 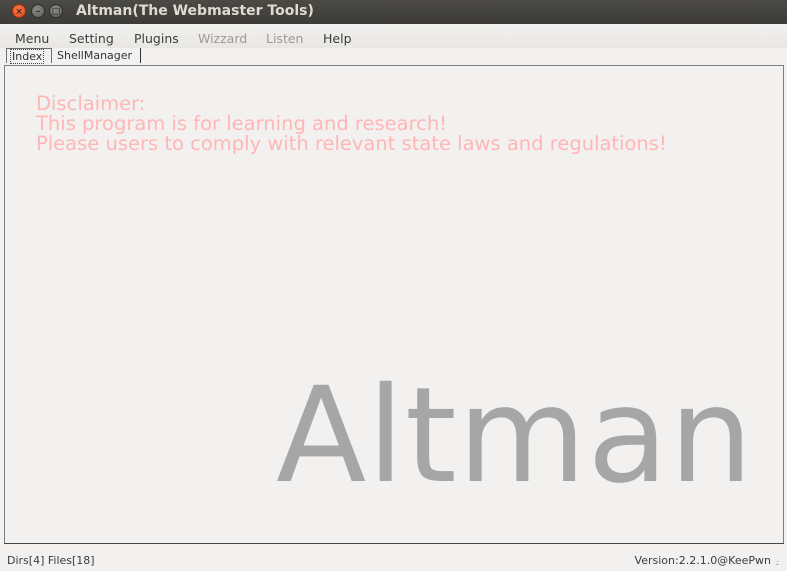 I want to click on maximize-icon: □, so click(x=56, y=11).